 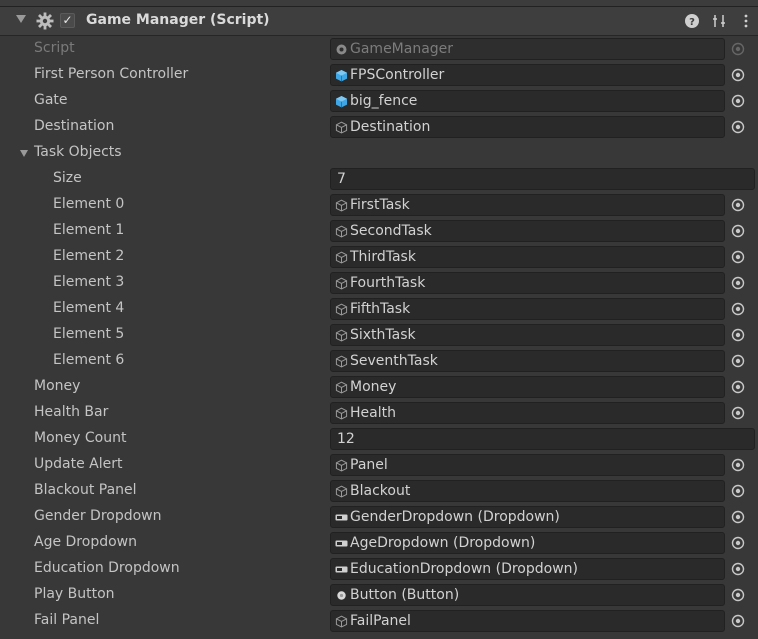 What do you see at coordinates (527, 569) in the screenshot?
I see `object-field-education-dropdown: EducationDropdown (Dropdown)` at bounding box center [527, 569].